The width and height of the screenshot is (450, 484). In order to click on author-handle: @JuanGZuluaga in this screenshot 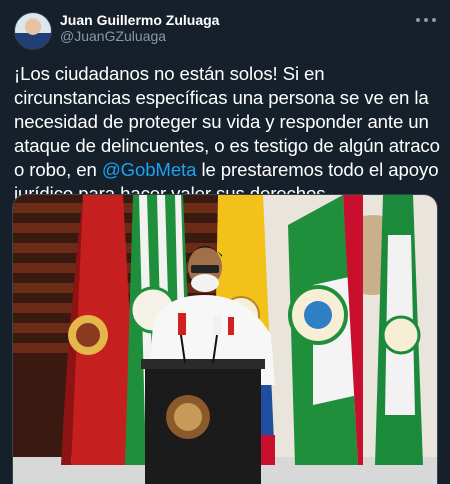, I will do `click(139, 36)`.